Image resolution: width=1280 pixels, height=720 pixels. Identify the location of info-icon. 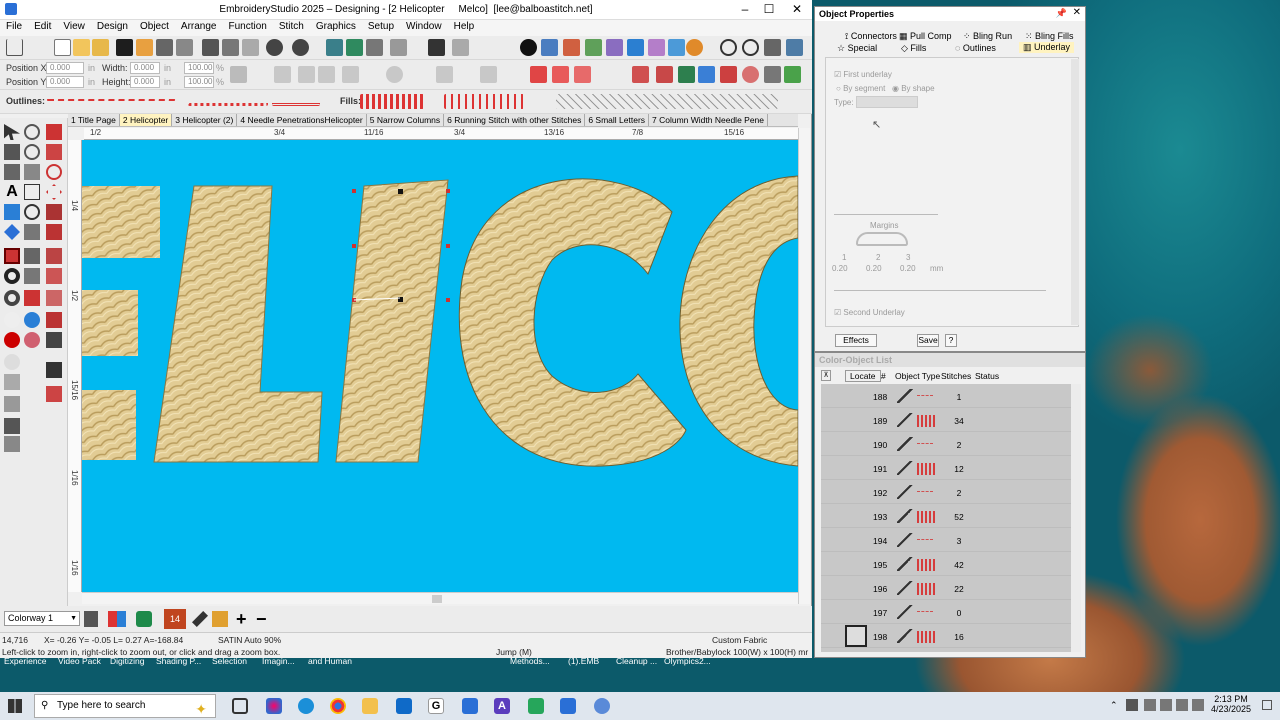
(528, 47).